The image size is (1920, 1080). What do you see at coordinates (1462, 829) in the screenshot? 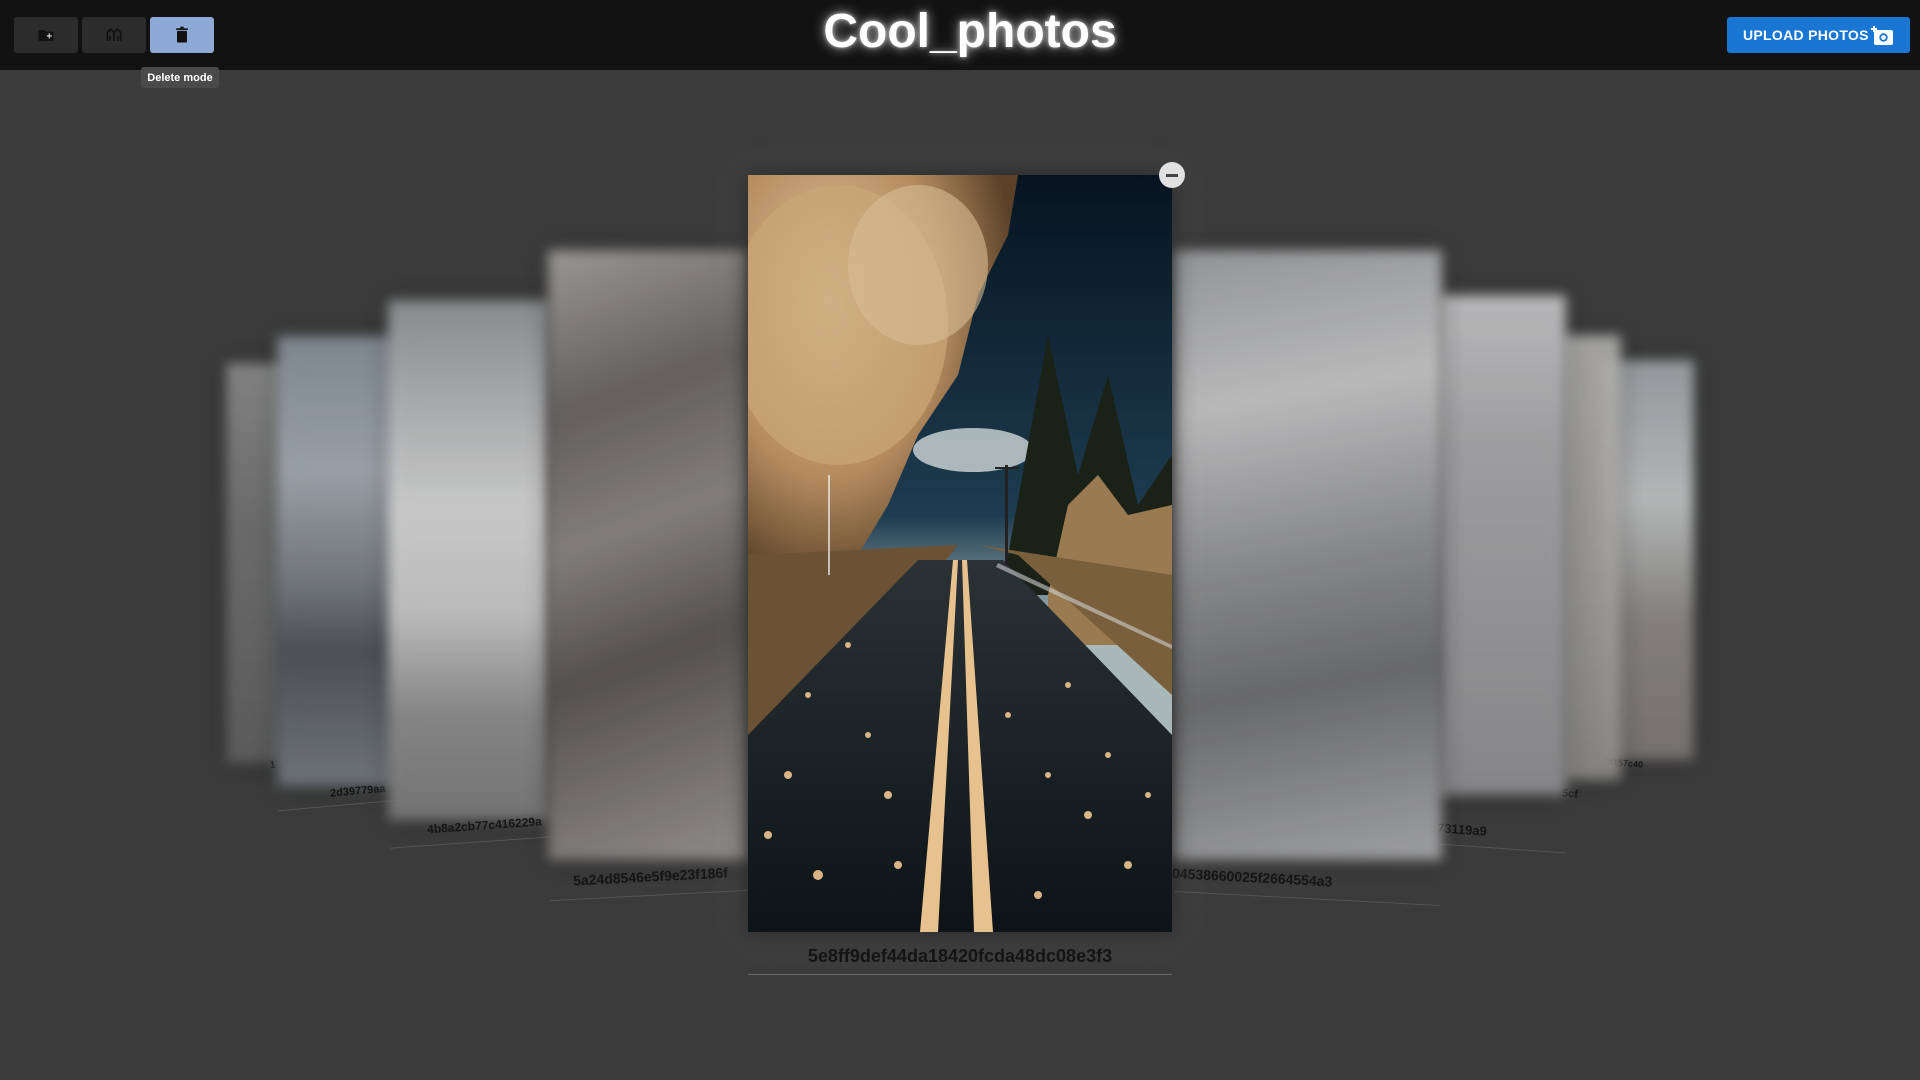
I see `photo-caption: 73119a9` at bounding box center [1462, 829].